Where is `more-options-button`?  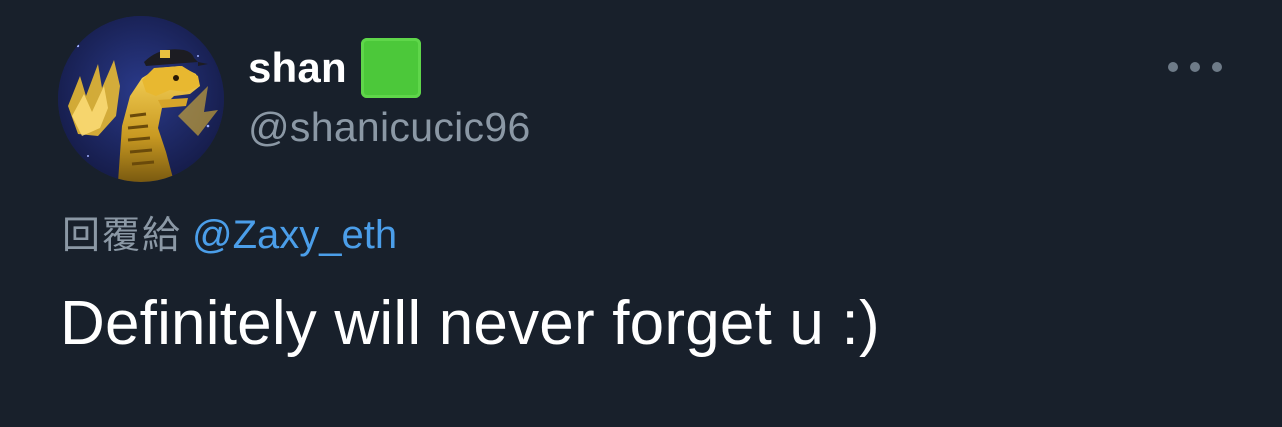
more-options-button is located at coordinates (1195, 67).